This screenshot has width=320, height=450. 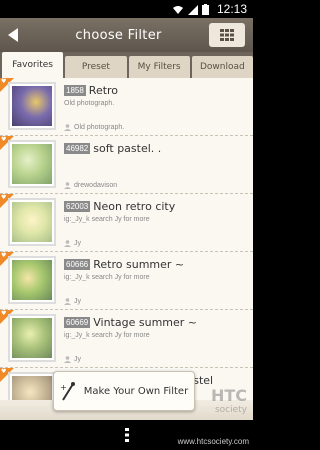 I want to click on filter-name: soft pastel. ., so click(x=127, y=148).